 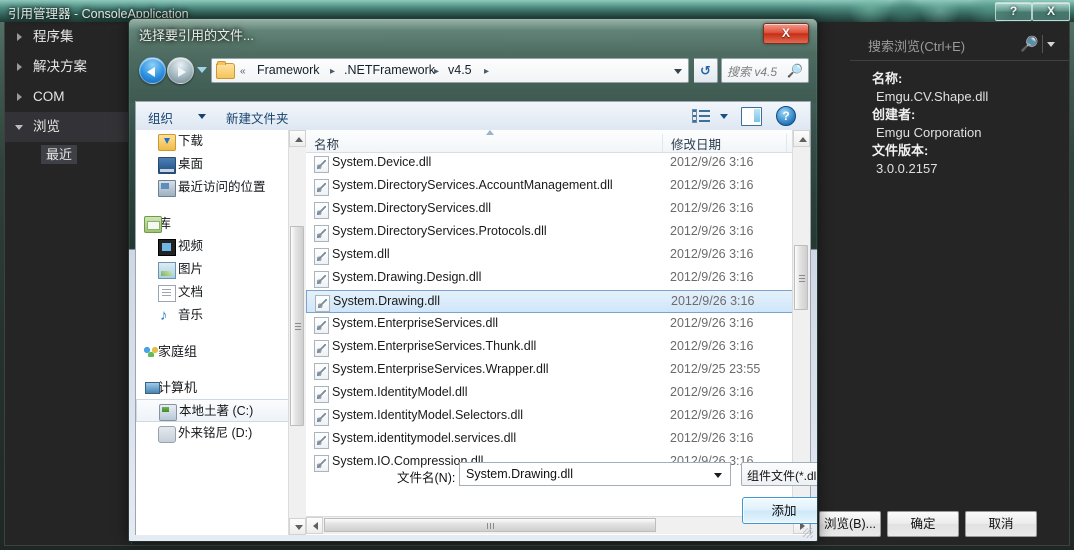 What do you see at coordinates (490, 132) in the screenshot?
I see `sort-ascending-icon` at bounding box center [490, 132].